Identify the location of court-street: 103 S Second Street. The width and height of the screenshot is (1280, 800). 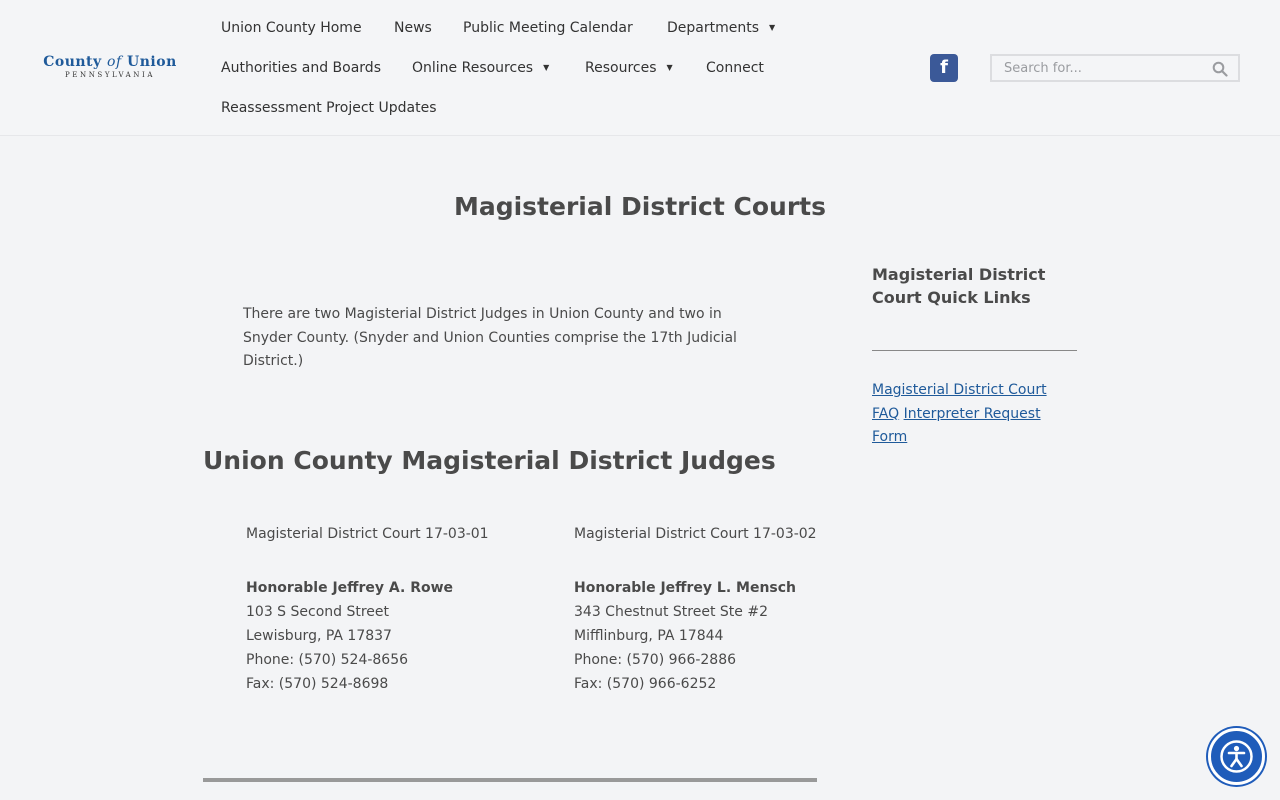
(318, 612).